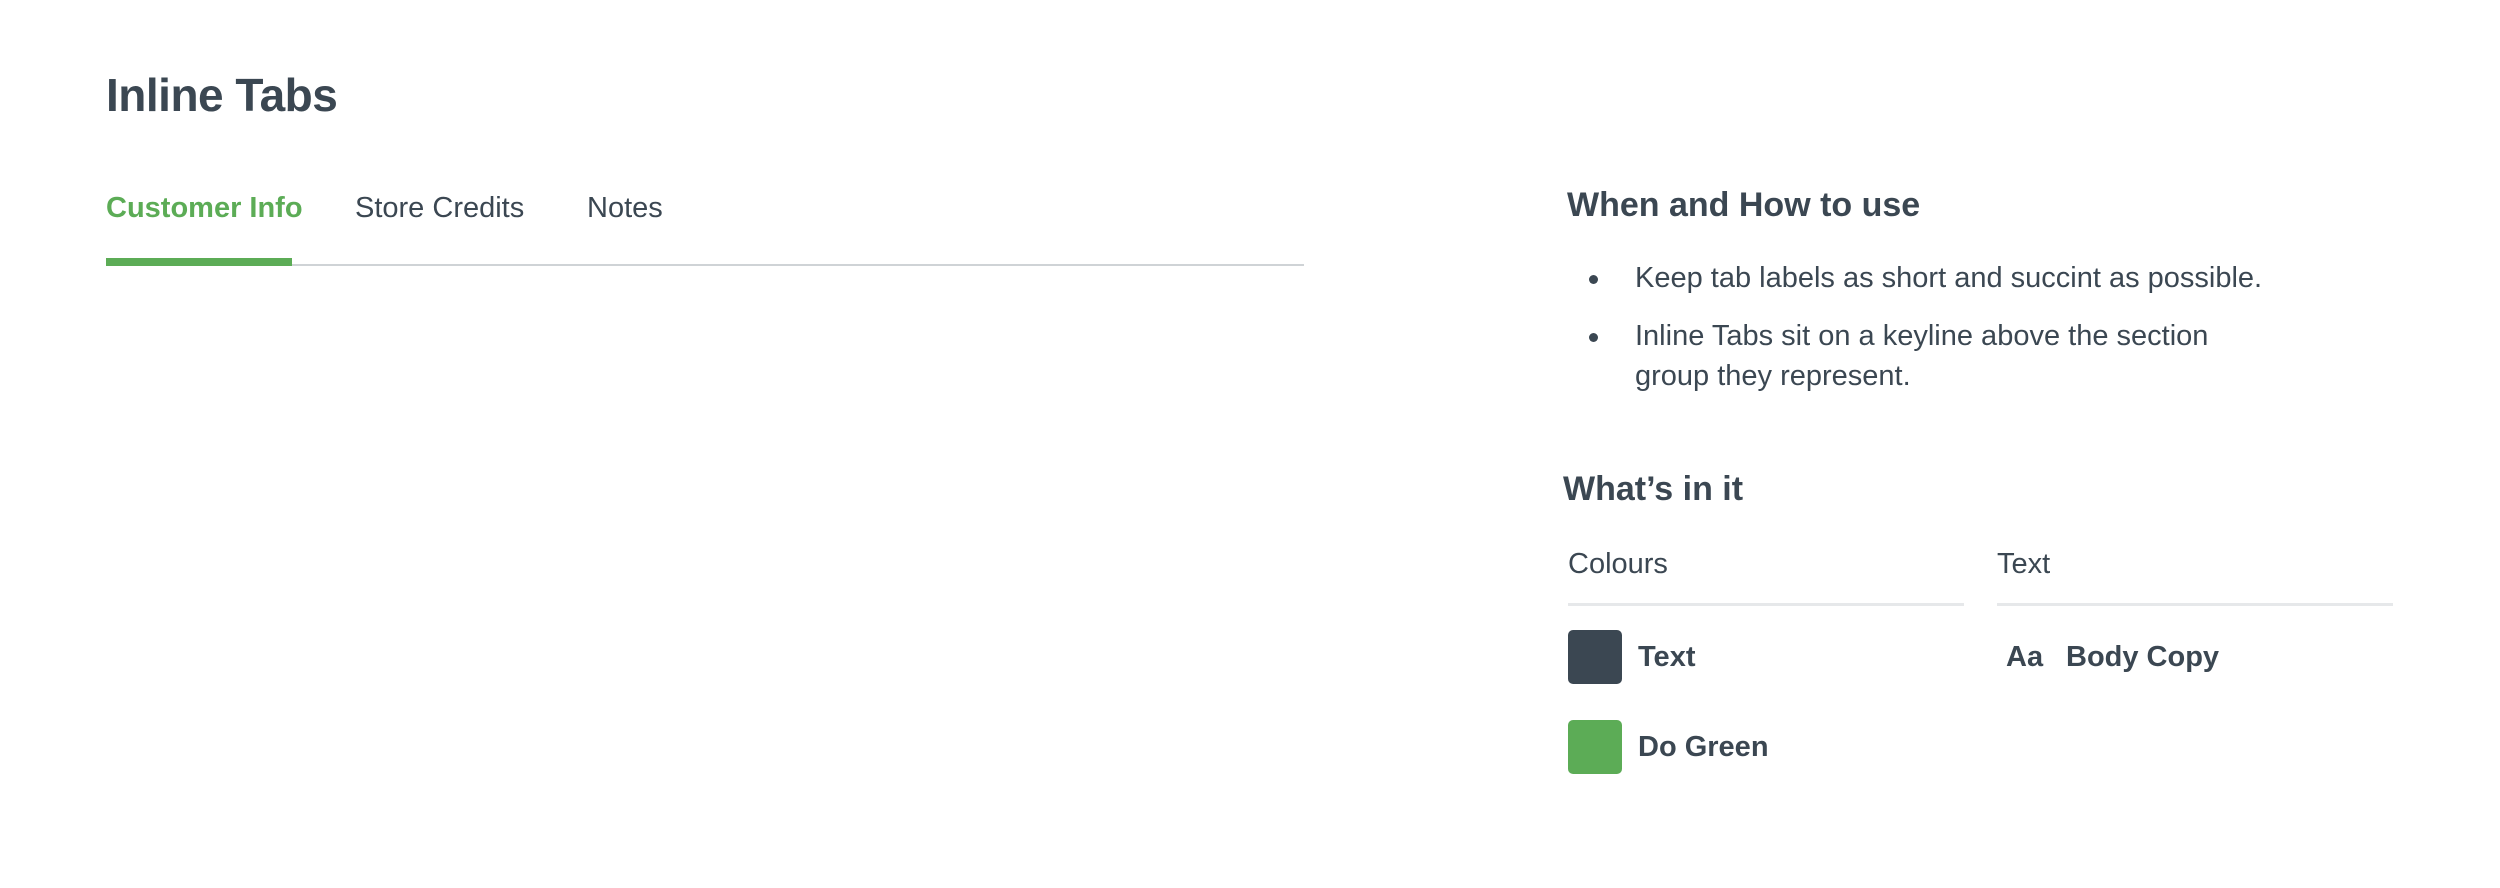 The width and height of the screenshot is (2500, 888). I want to click on contents-heading: What’s in it, so click(1653, 489).